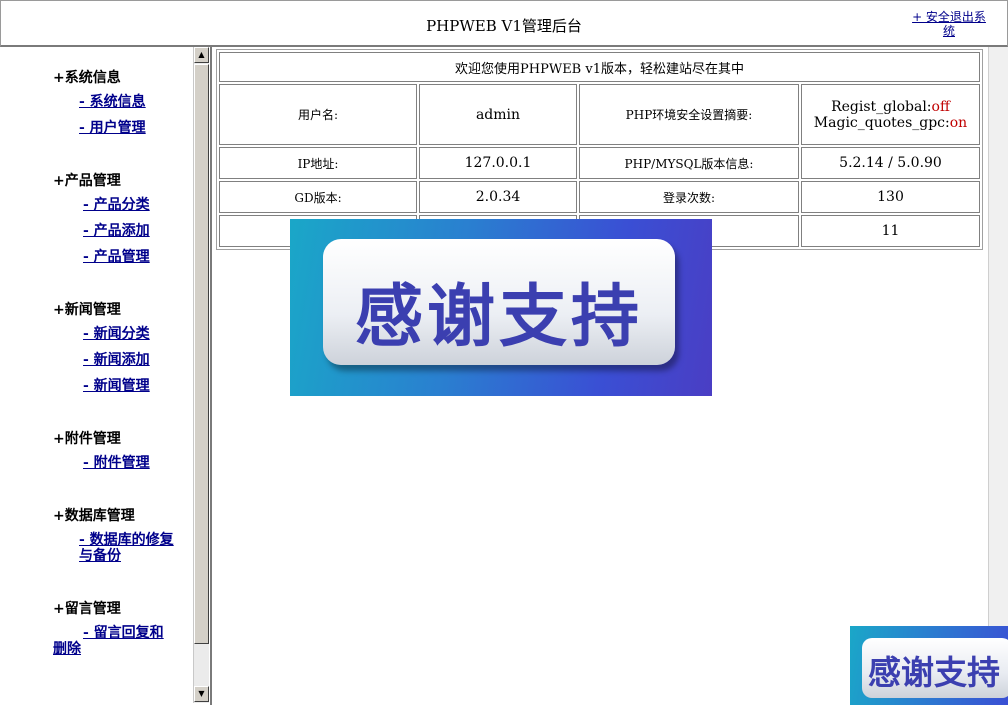  I want to click on menu-heading-database: +数据库管理, so click(94, 516).